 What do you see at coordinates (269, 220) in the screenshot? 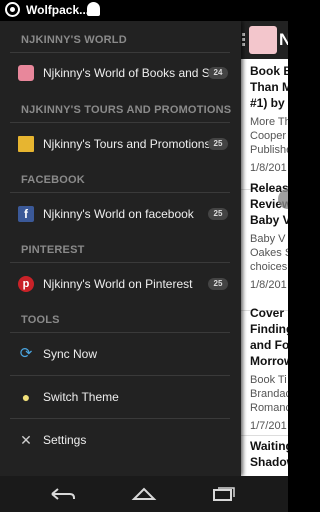
I see `article-title-line: Baby V` at bounding box center [269, 220].